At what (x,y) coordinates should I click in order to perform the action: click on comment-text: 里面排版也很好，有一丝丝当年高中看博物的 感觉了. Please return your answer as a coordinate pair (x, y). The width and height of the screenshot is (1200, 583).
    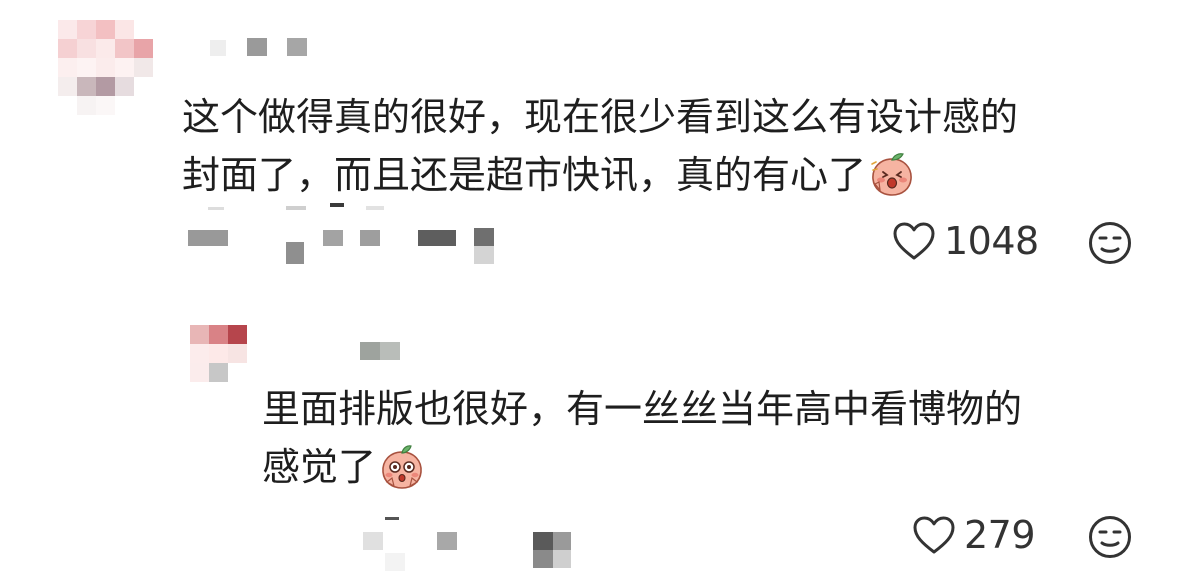
    Looking at the image, I should click on (642, 438).